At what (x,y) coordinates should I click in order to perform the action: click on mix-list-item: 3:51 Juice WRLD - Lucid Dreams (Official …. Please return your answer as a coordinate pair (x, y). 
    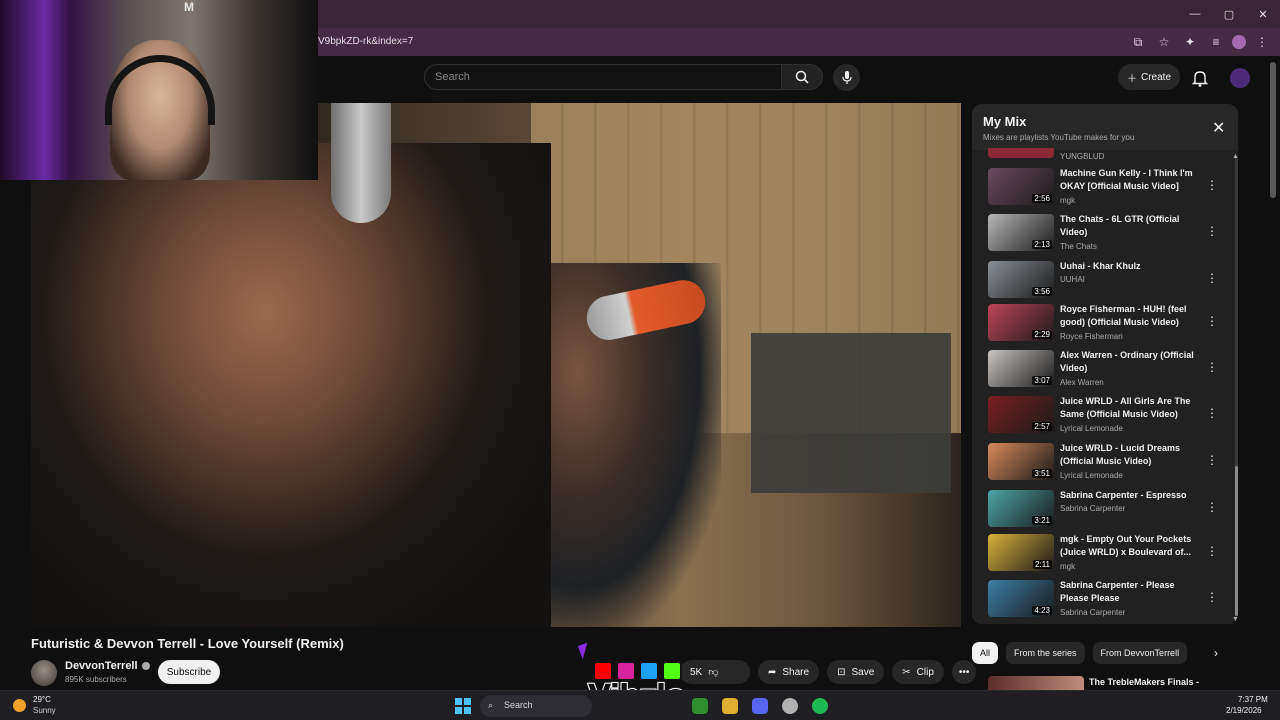
    Looking at the image, I should click on (1103, 465).